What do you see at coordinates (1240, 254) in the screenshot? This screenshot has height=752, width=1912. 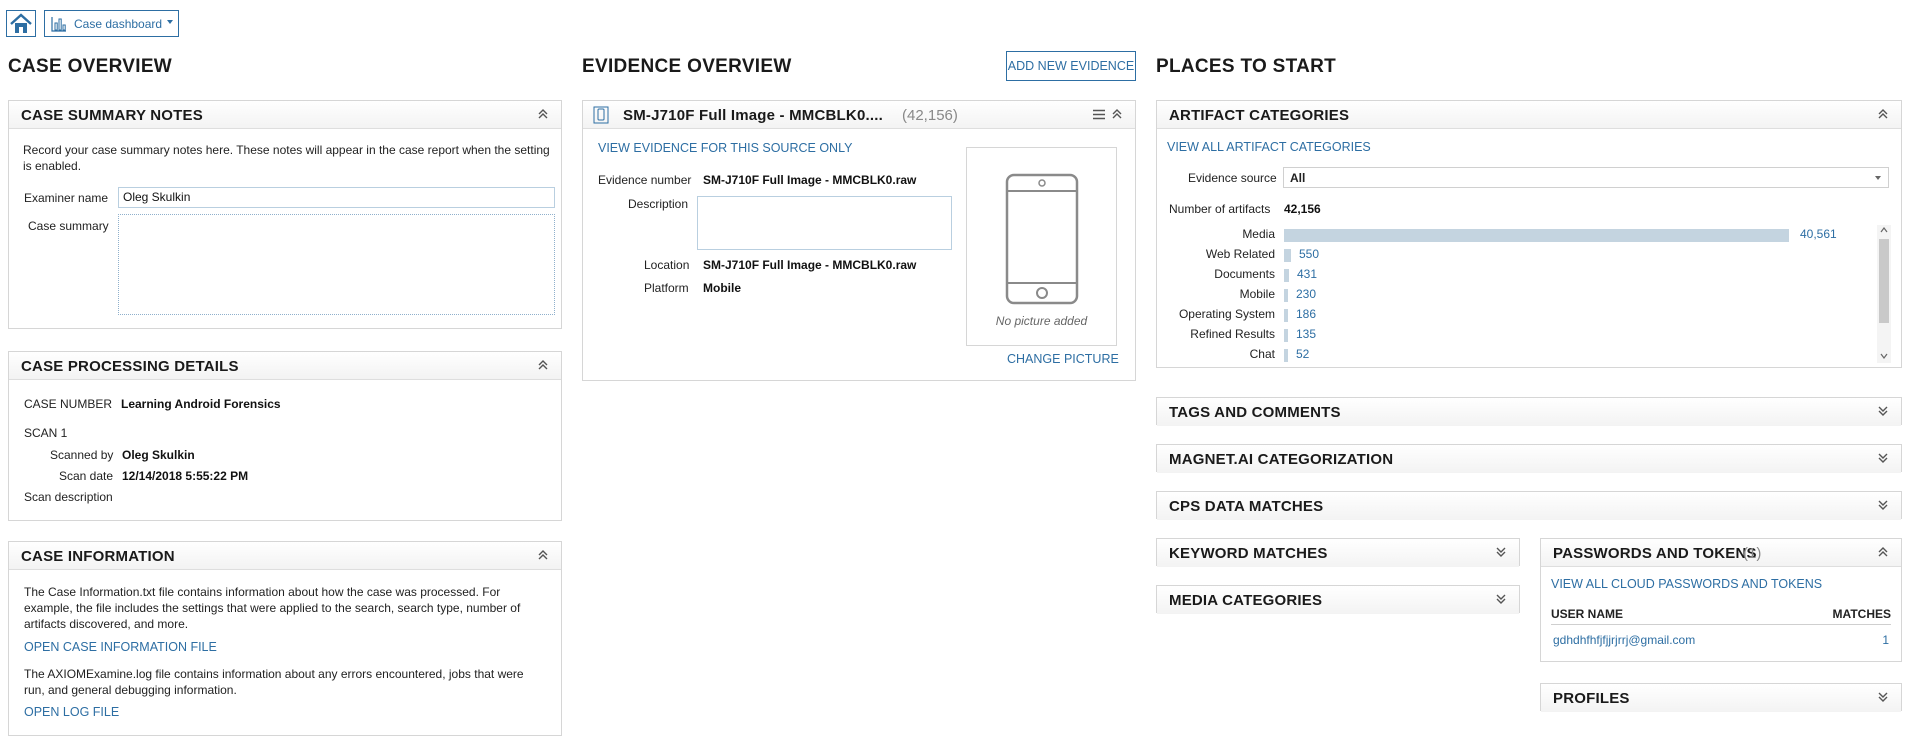 I see `artifact-category-label: Web Related` at bounding box center [1240, 254].